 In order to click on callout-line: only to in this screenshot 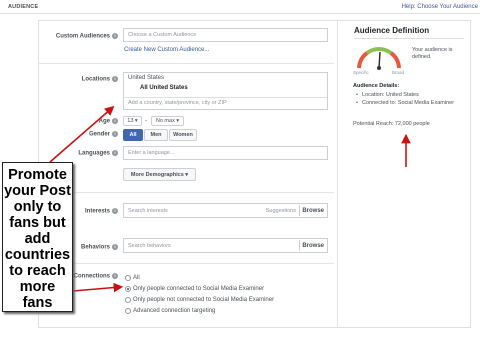, I will do `click(37, 207)`.